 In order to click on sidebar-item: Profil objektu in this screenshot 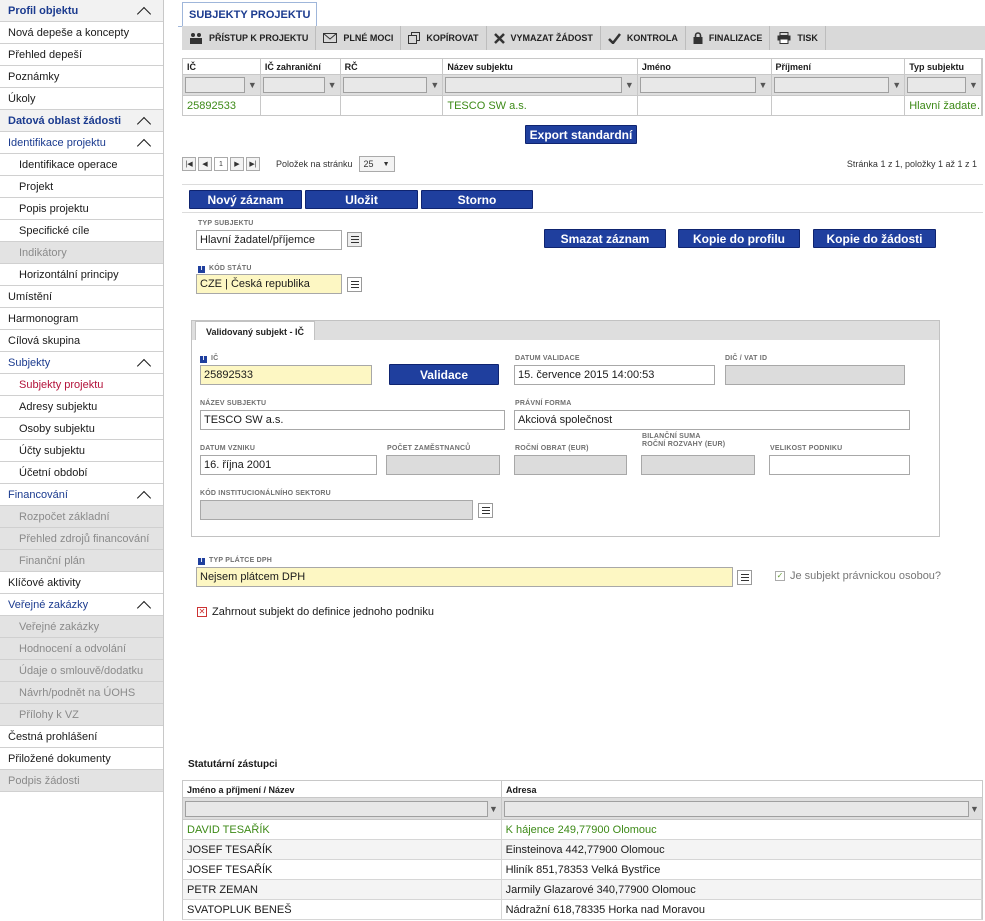, I will do `click(81, 11)`.